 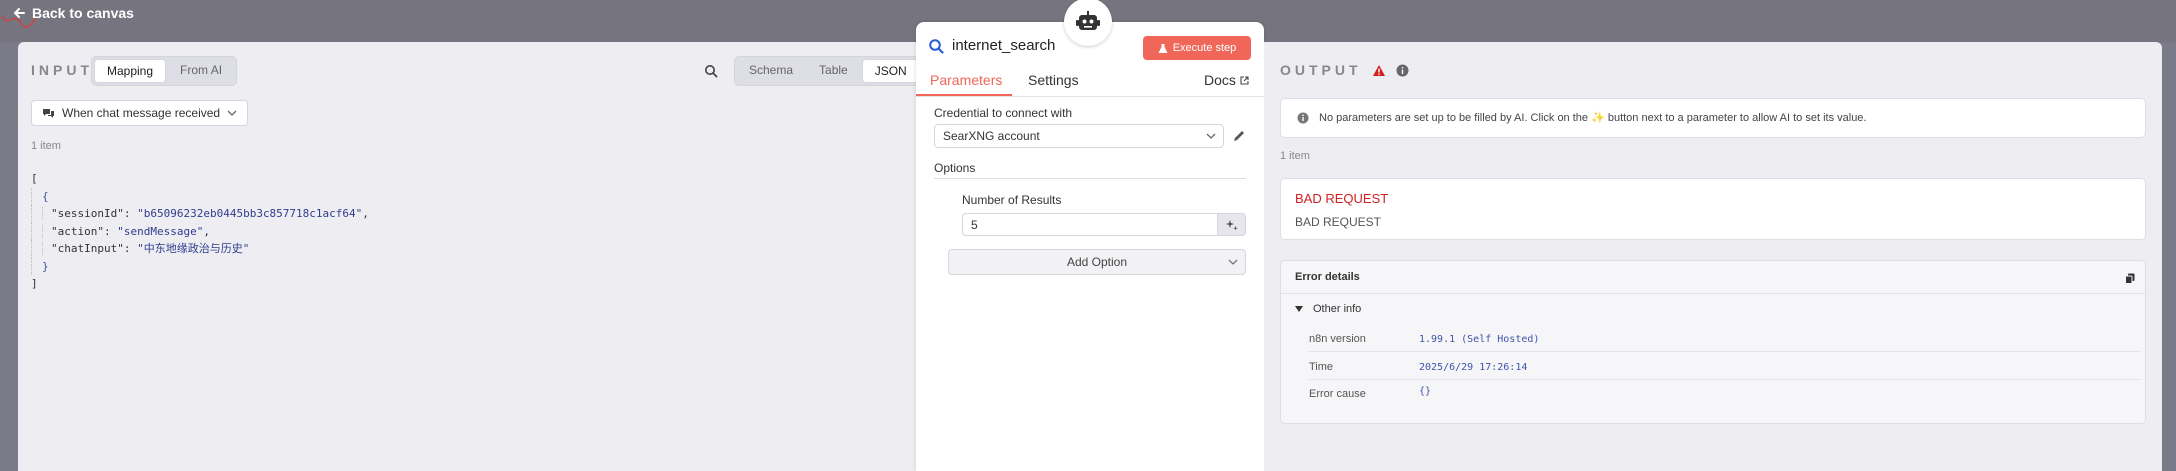 I want to click on json-row: "action": "sendMessage",, so click(x=200, y=231).